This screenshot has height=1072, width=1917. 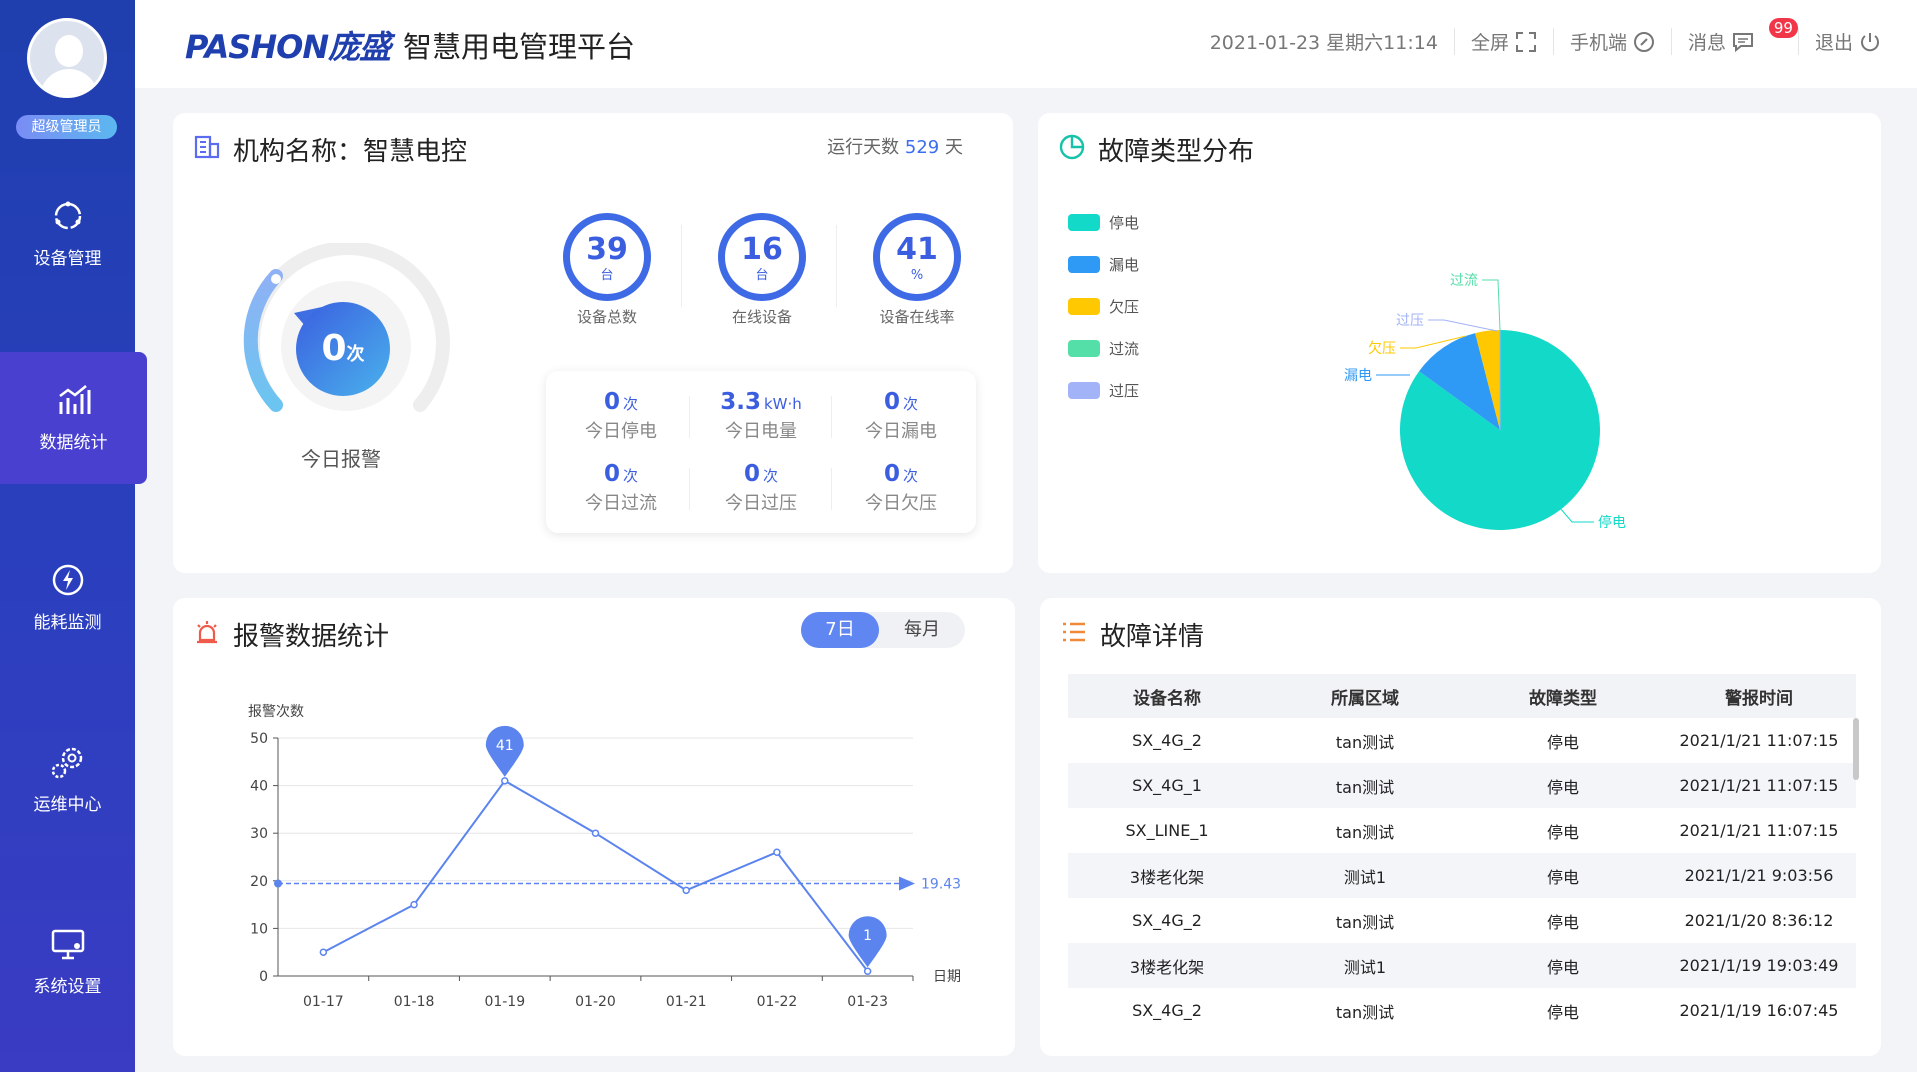 What do you see at coordinates (1462, 920) in the screenshot?
I see `table-row: SX_4G_2 tan测试 停电 2021/1/20 8:36:12` at bounding box center [1462, 920].